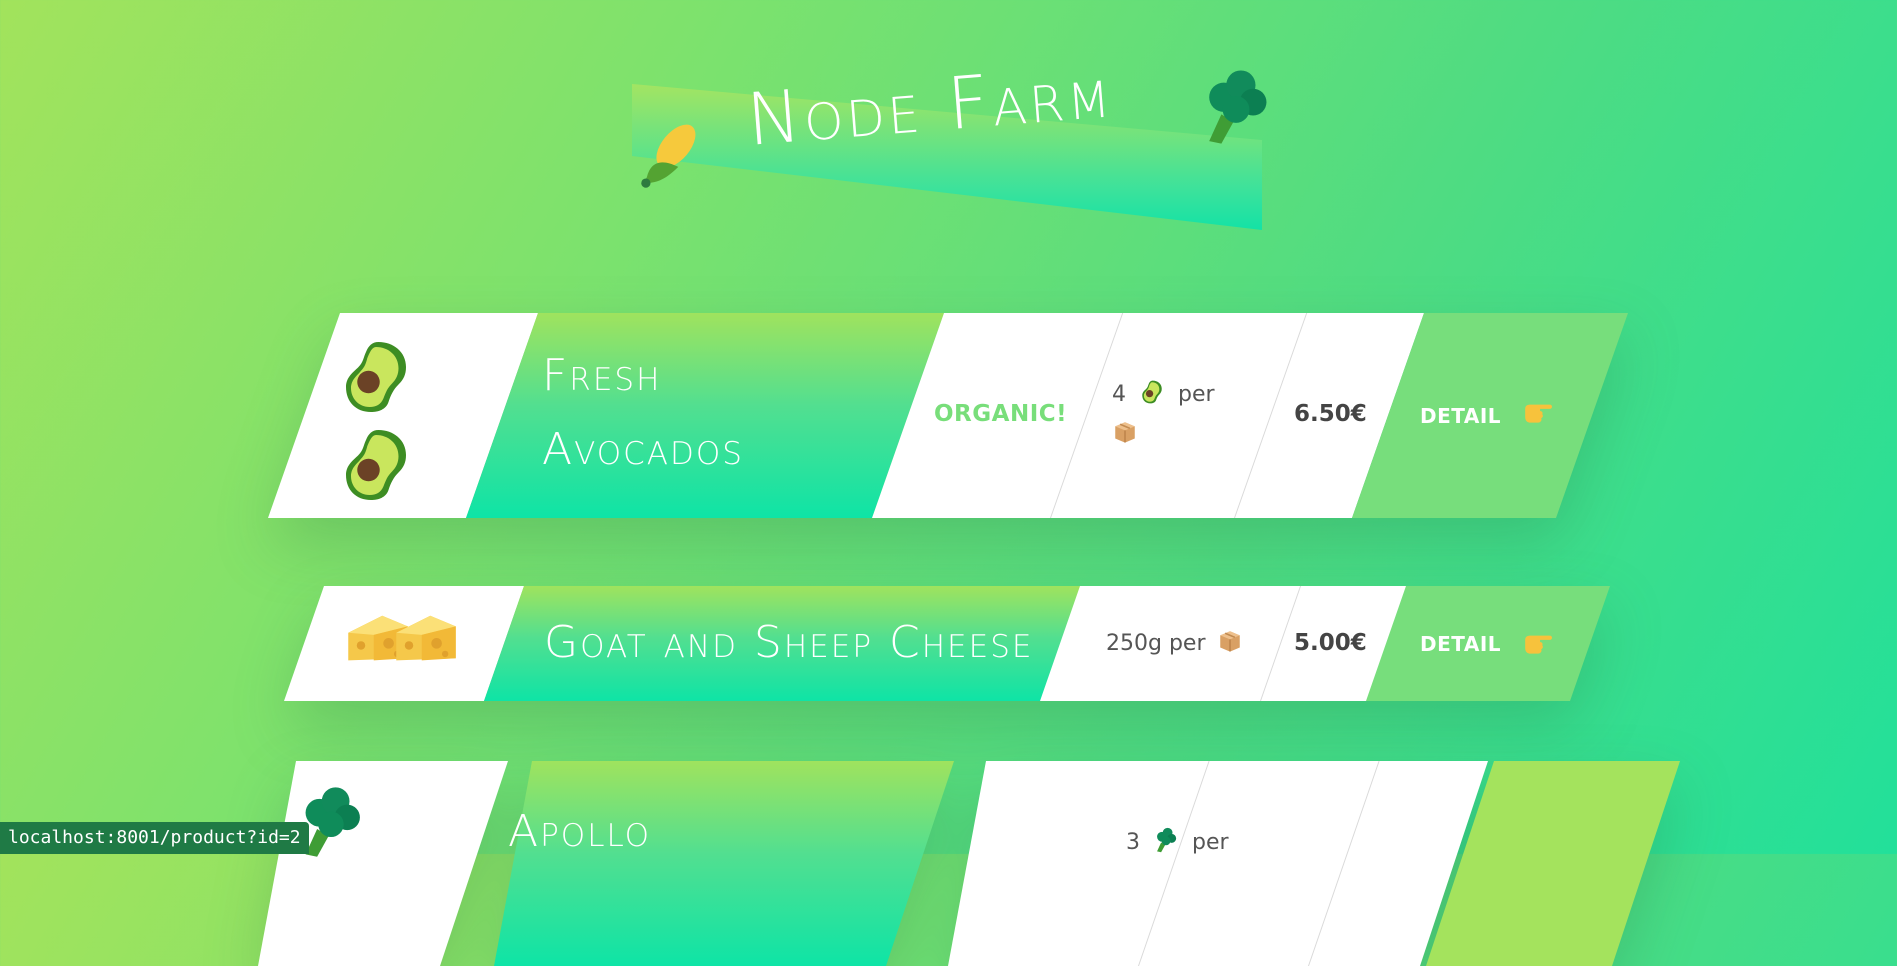 This screenshot has width=1897, height=966. What do you see at coordinates (1156, 643) in the screenshot?
I see `quantity-label: 250g per` at bounding box center [1156, 643].